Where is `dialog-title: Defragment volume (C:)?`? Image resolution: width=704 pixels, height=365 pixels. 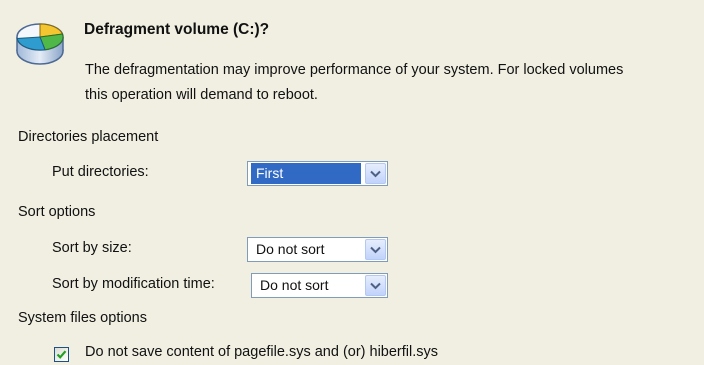
dialog-title: Defragment volume (C:)? is located at coordinates (177, 29).